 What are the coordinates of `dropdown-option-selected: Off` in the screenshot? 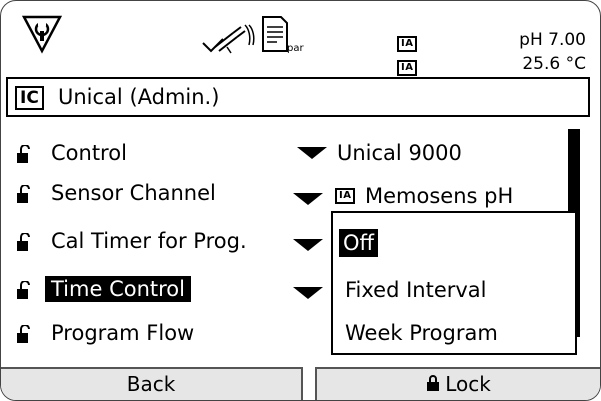 It's located at (358, 243).